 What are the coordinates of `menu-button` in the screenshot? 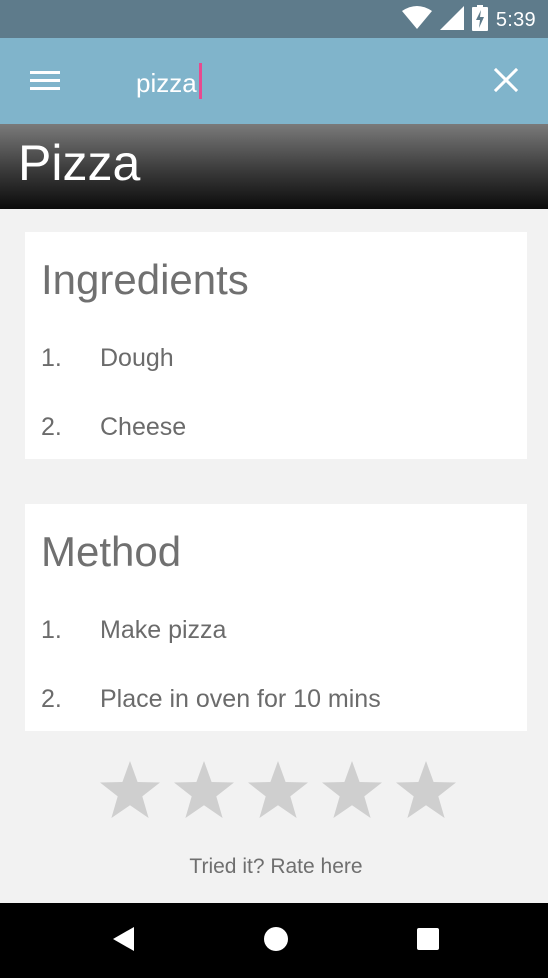 It's located at (45, 83).